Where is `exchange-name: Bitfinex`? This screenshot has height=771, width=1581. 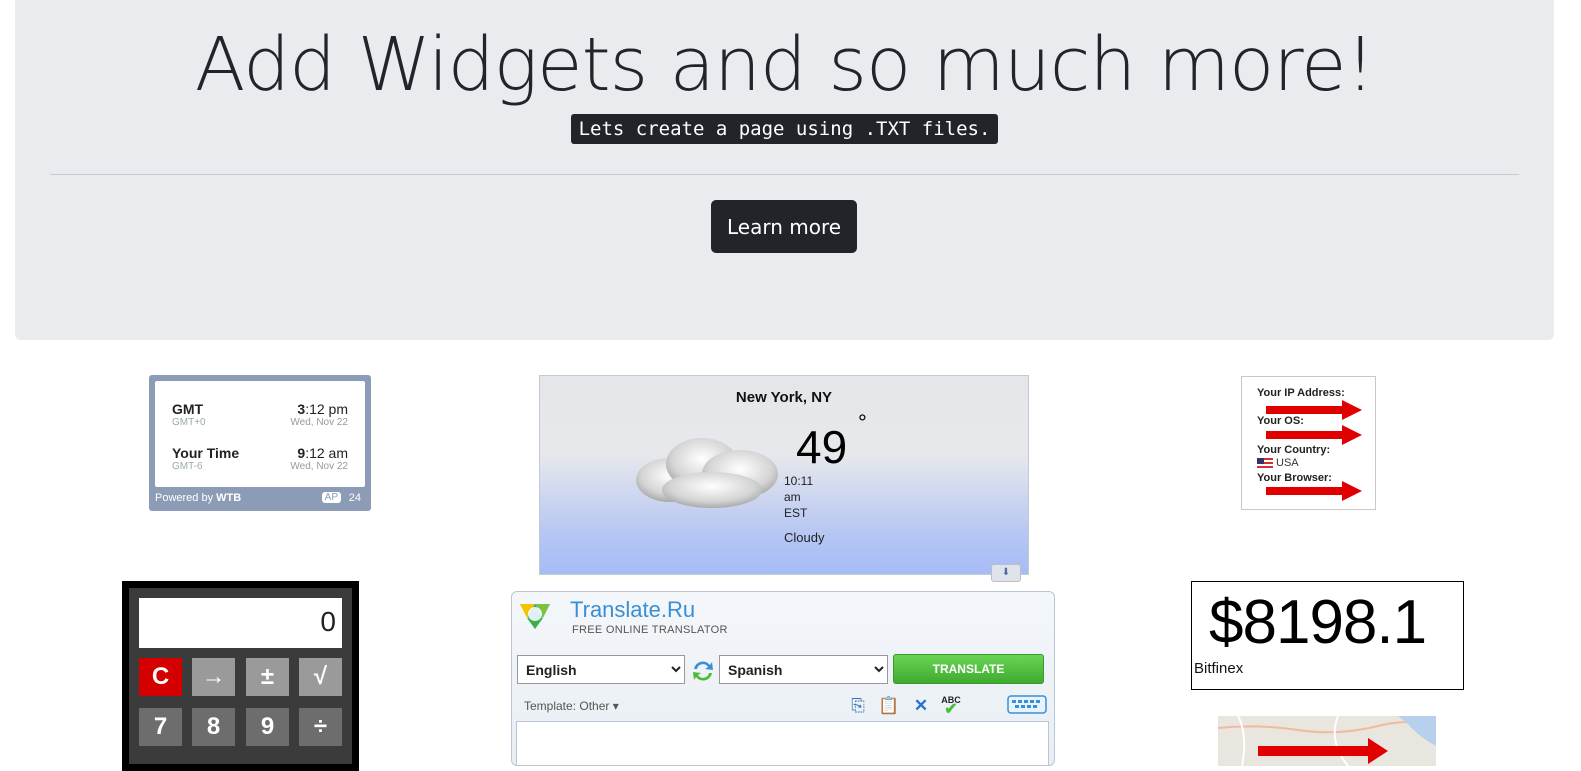
exchange-name: Bitfinex is located at coordinates (1219, 668).